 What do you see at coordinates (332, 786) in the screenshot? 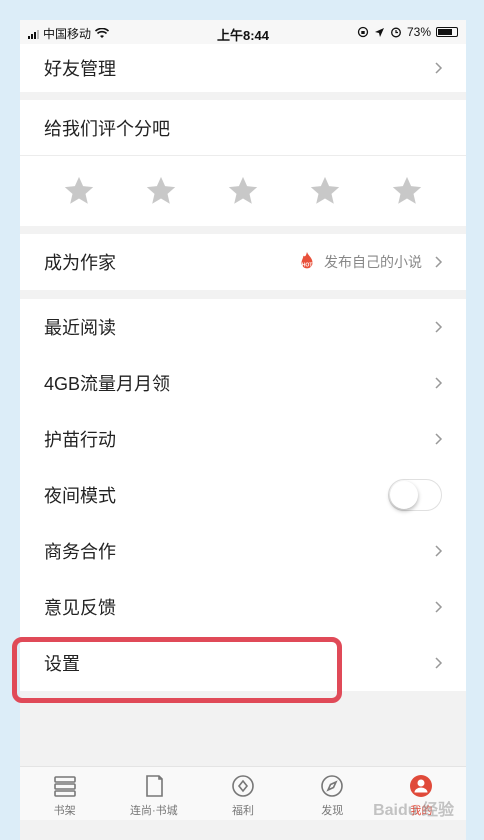
I see `compass-icon` at bounding box center [332, 786].